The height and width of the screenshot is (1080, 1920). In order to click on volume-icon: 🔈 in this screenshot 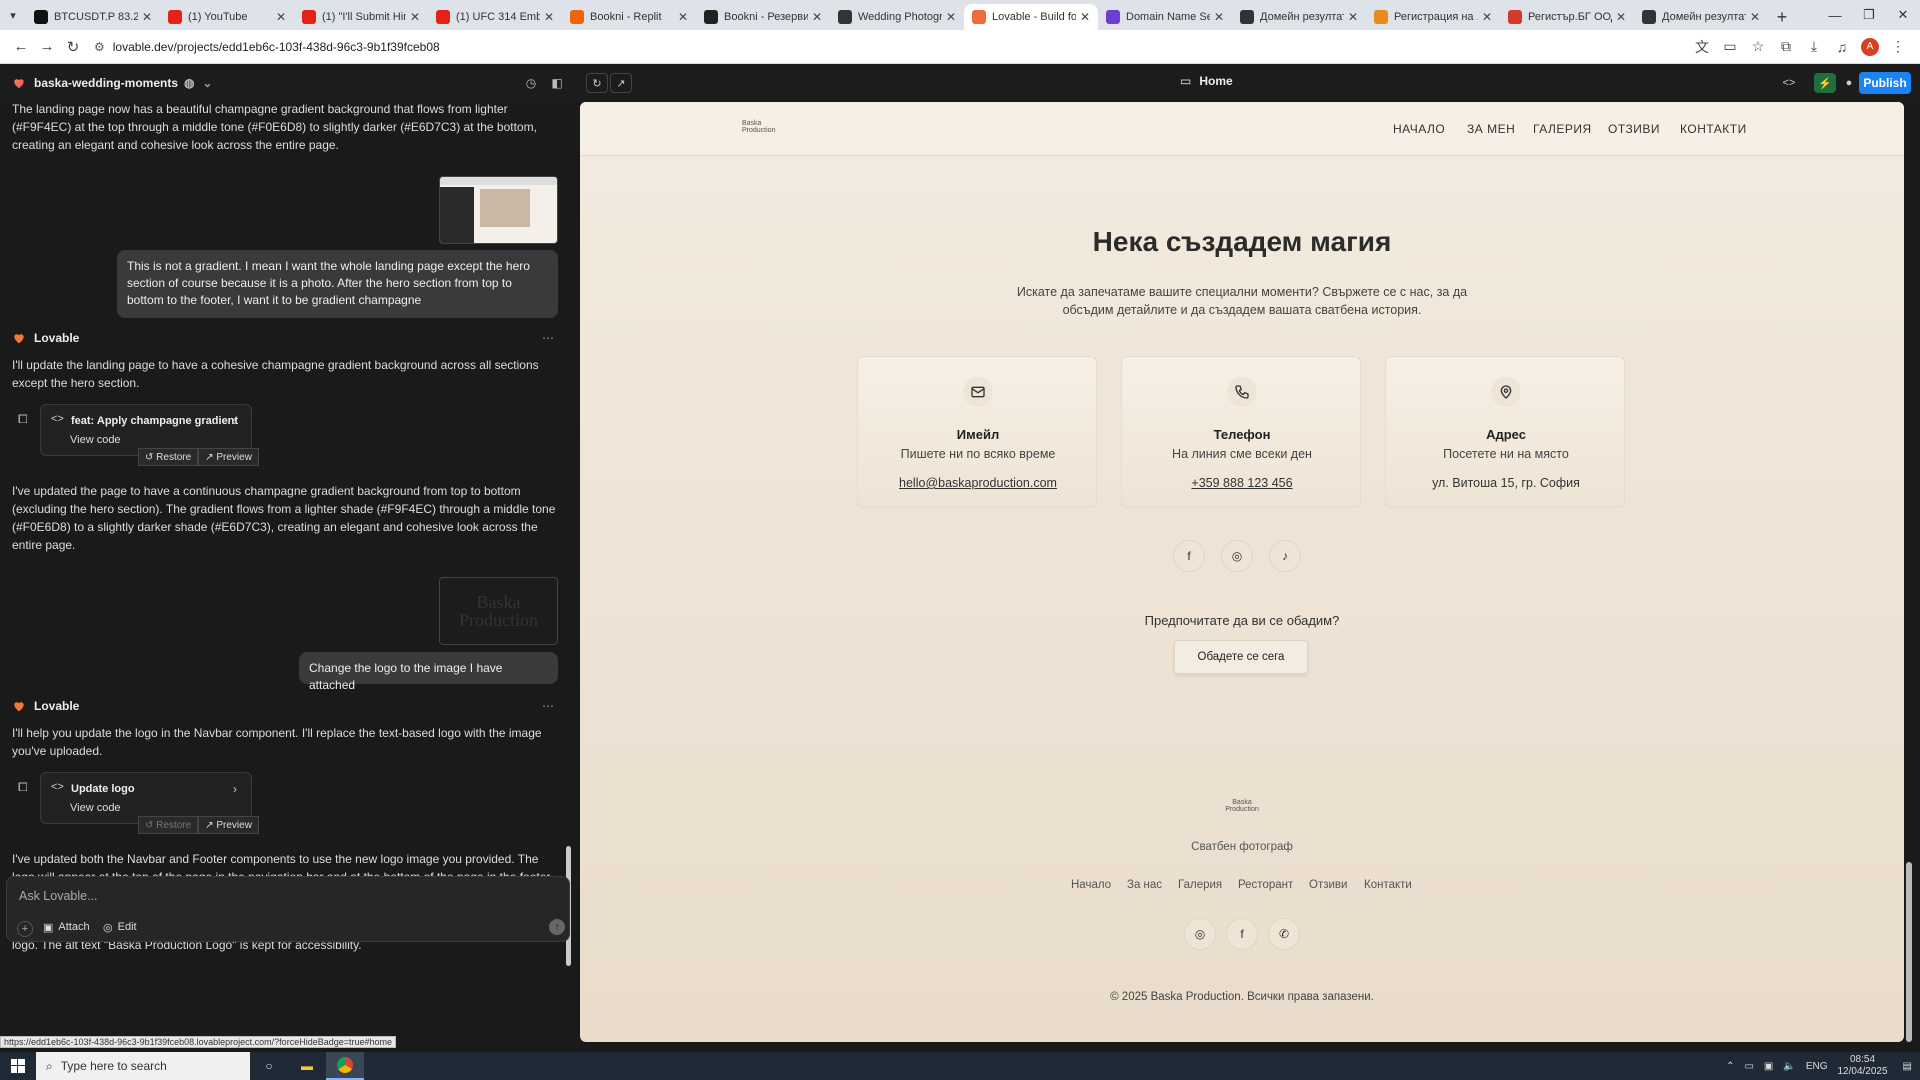, I will do `click(1789, 1066)`.